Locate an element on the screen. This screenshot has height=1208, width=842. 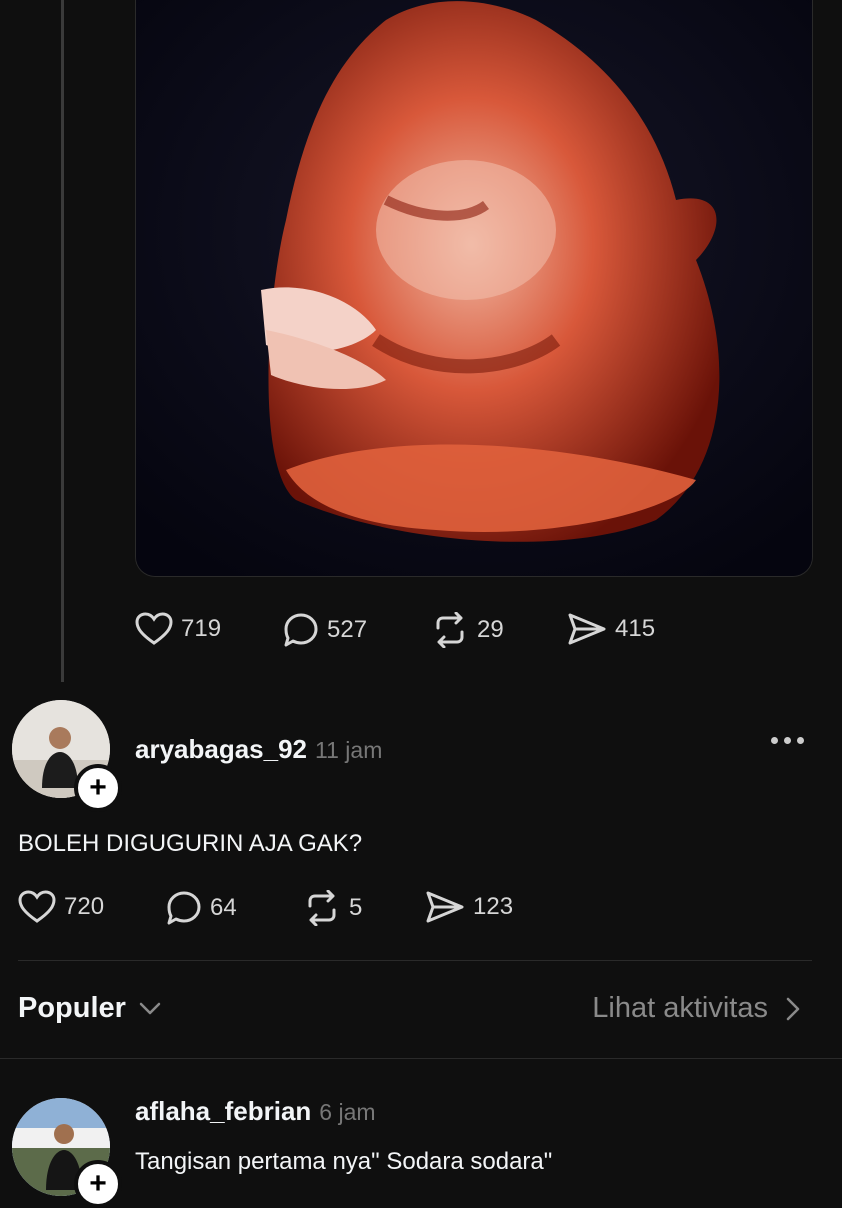
username: aryabagas_92 is located at coordinates (221, 749).